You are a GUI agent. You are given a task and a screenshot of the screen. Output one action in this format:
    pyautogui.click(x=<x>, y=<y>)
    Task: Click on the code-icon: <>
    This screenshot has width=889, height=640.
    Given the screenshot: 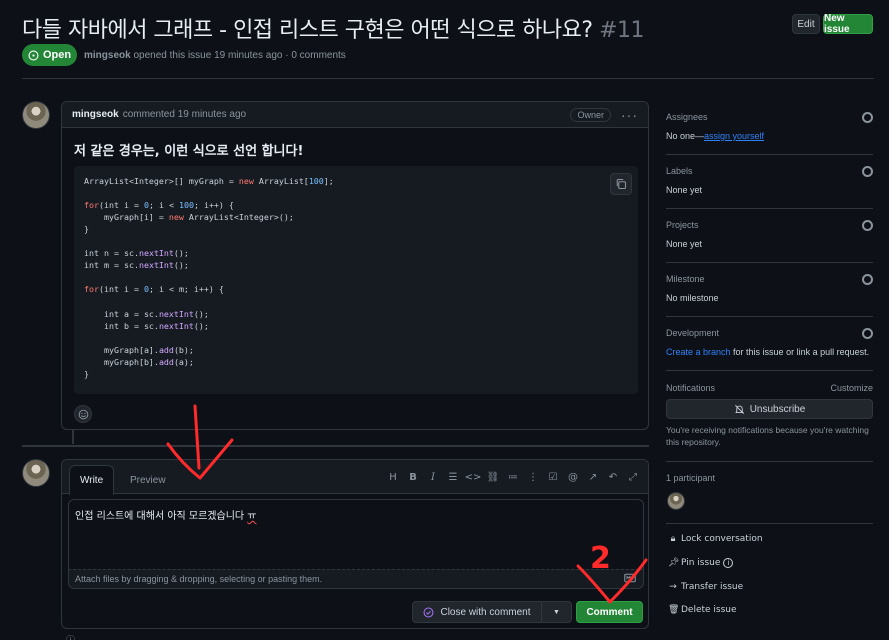 What is the action you would take?
    pyautogui.click(x=473, y=477)
    